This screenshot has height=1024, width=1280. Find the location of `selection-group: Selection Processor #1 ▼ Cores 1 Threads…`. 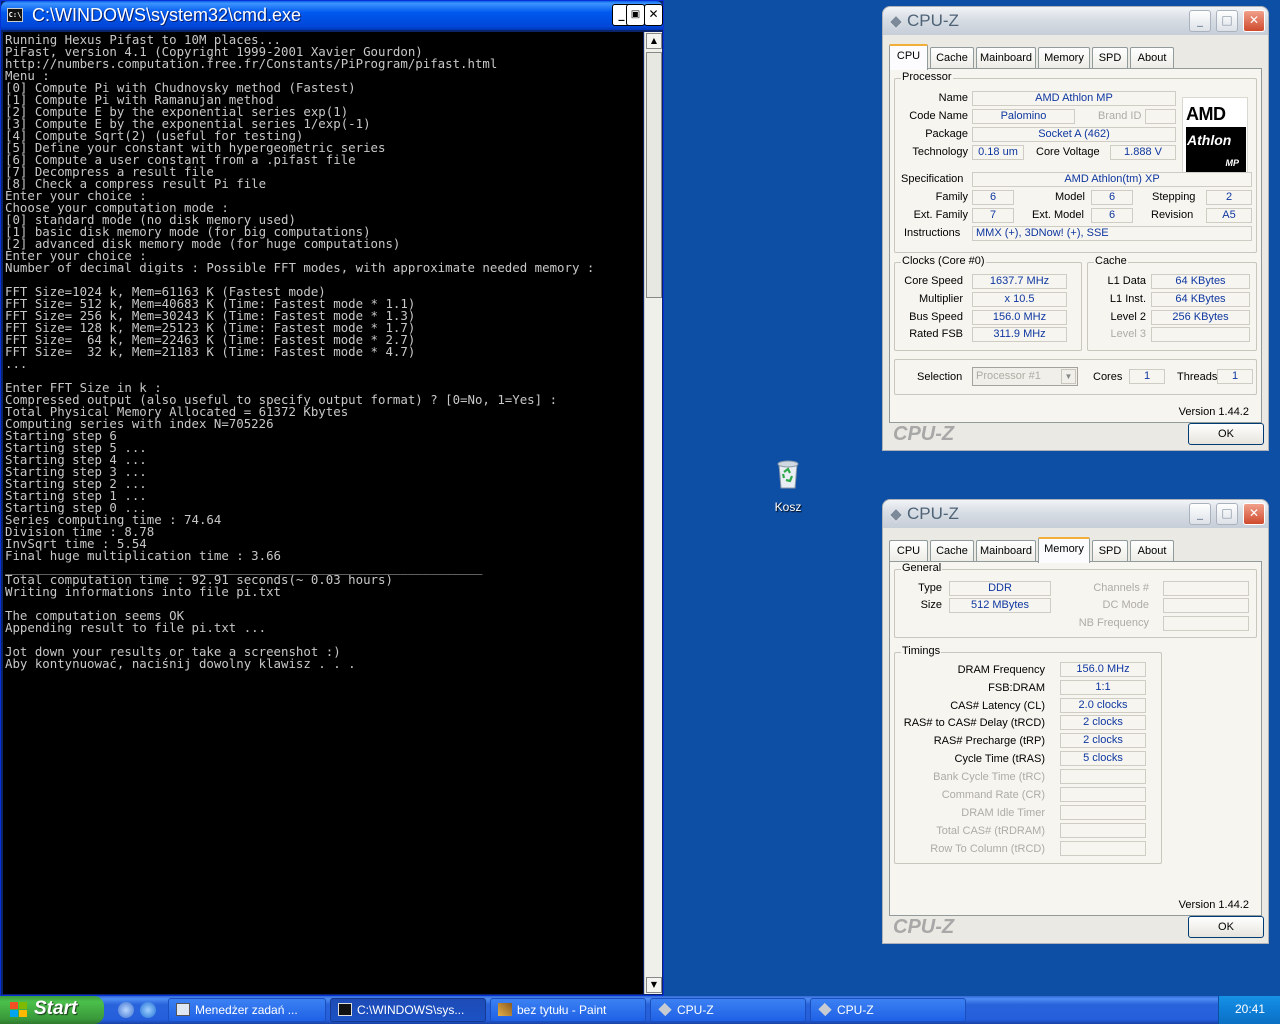

selection-group: Selection Processor #1 ▼ Cores 1 Threads… is located at coordinates (1075, 377).